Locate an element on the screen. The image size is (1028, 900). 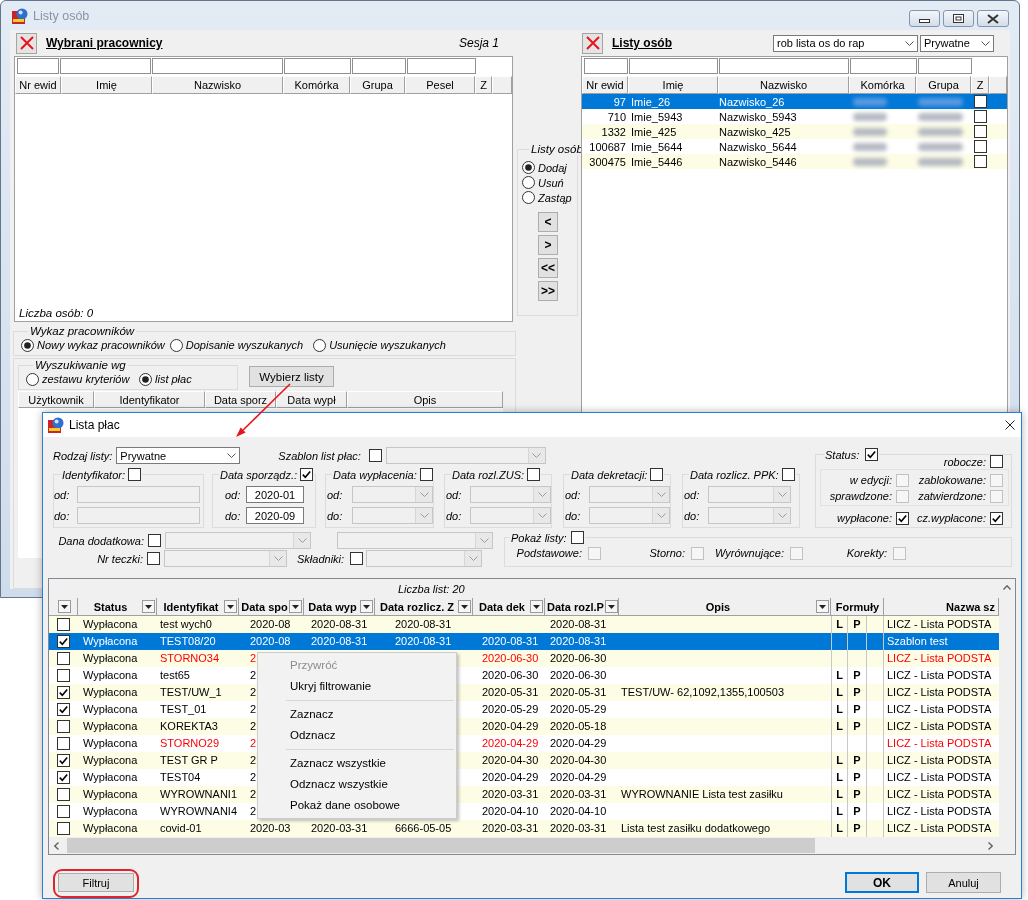
table-cell-text: Imie_26 is located at coordinates (651, 101).